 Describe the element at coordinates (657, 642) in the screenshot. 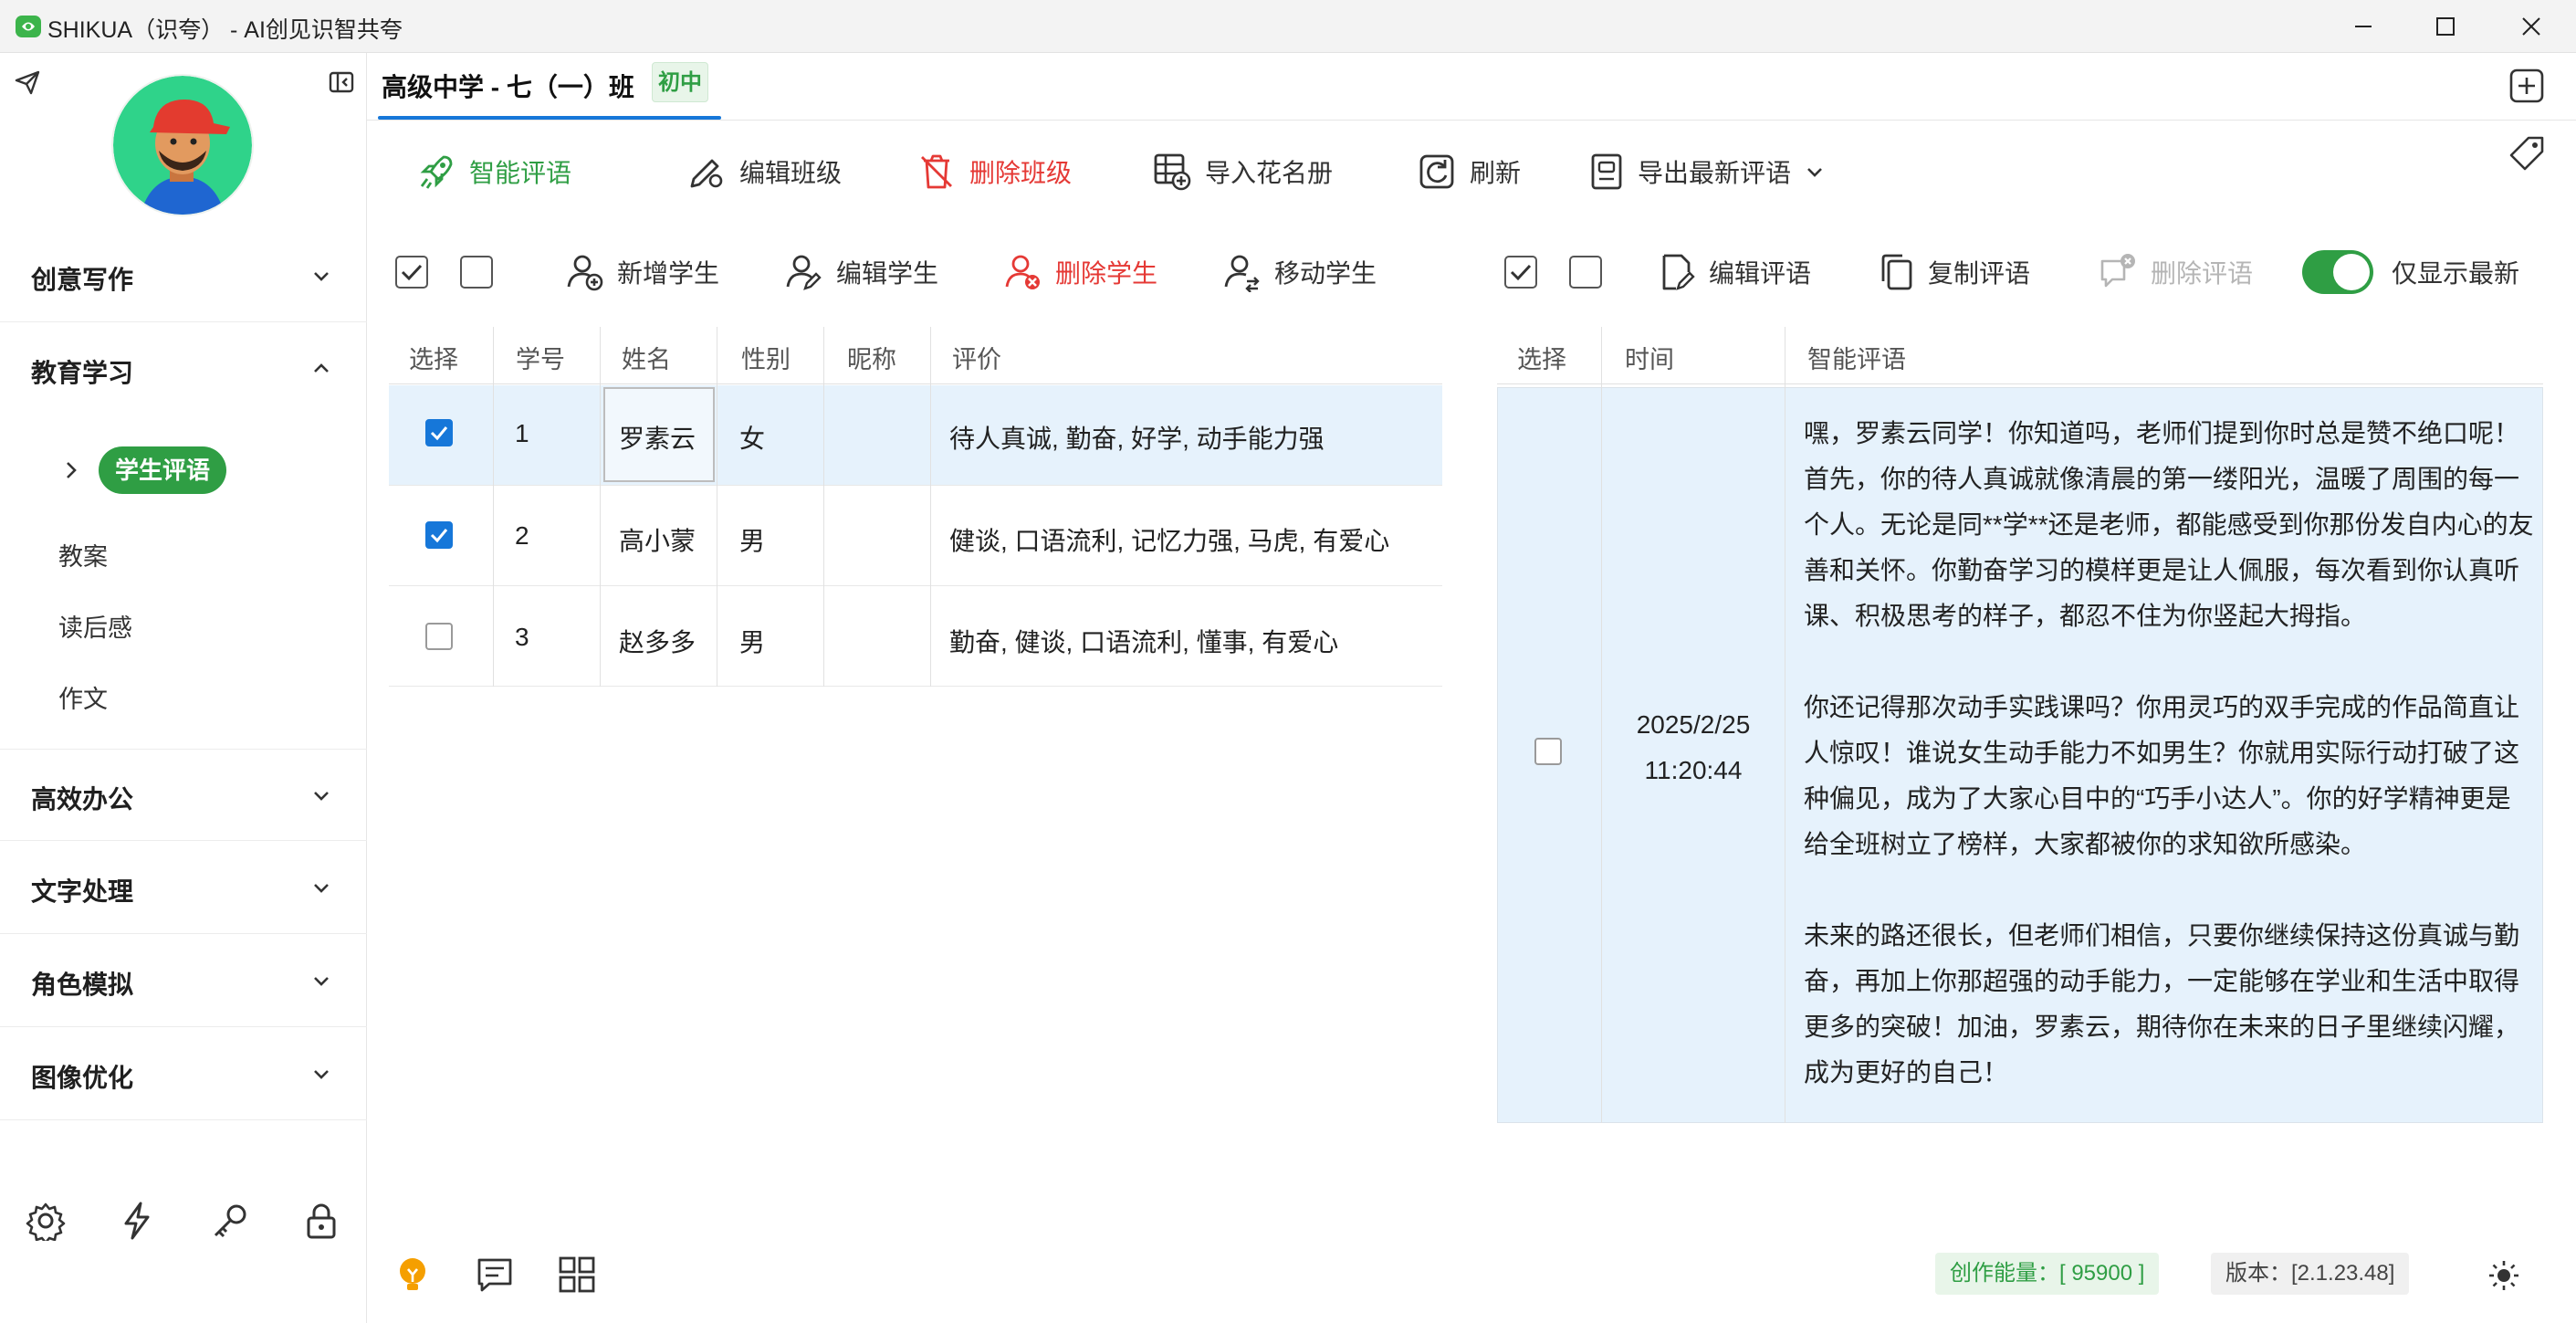

I see `student-name: 赵多多` at that location.